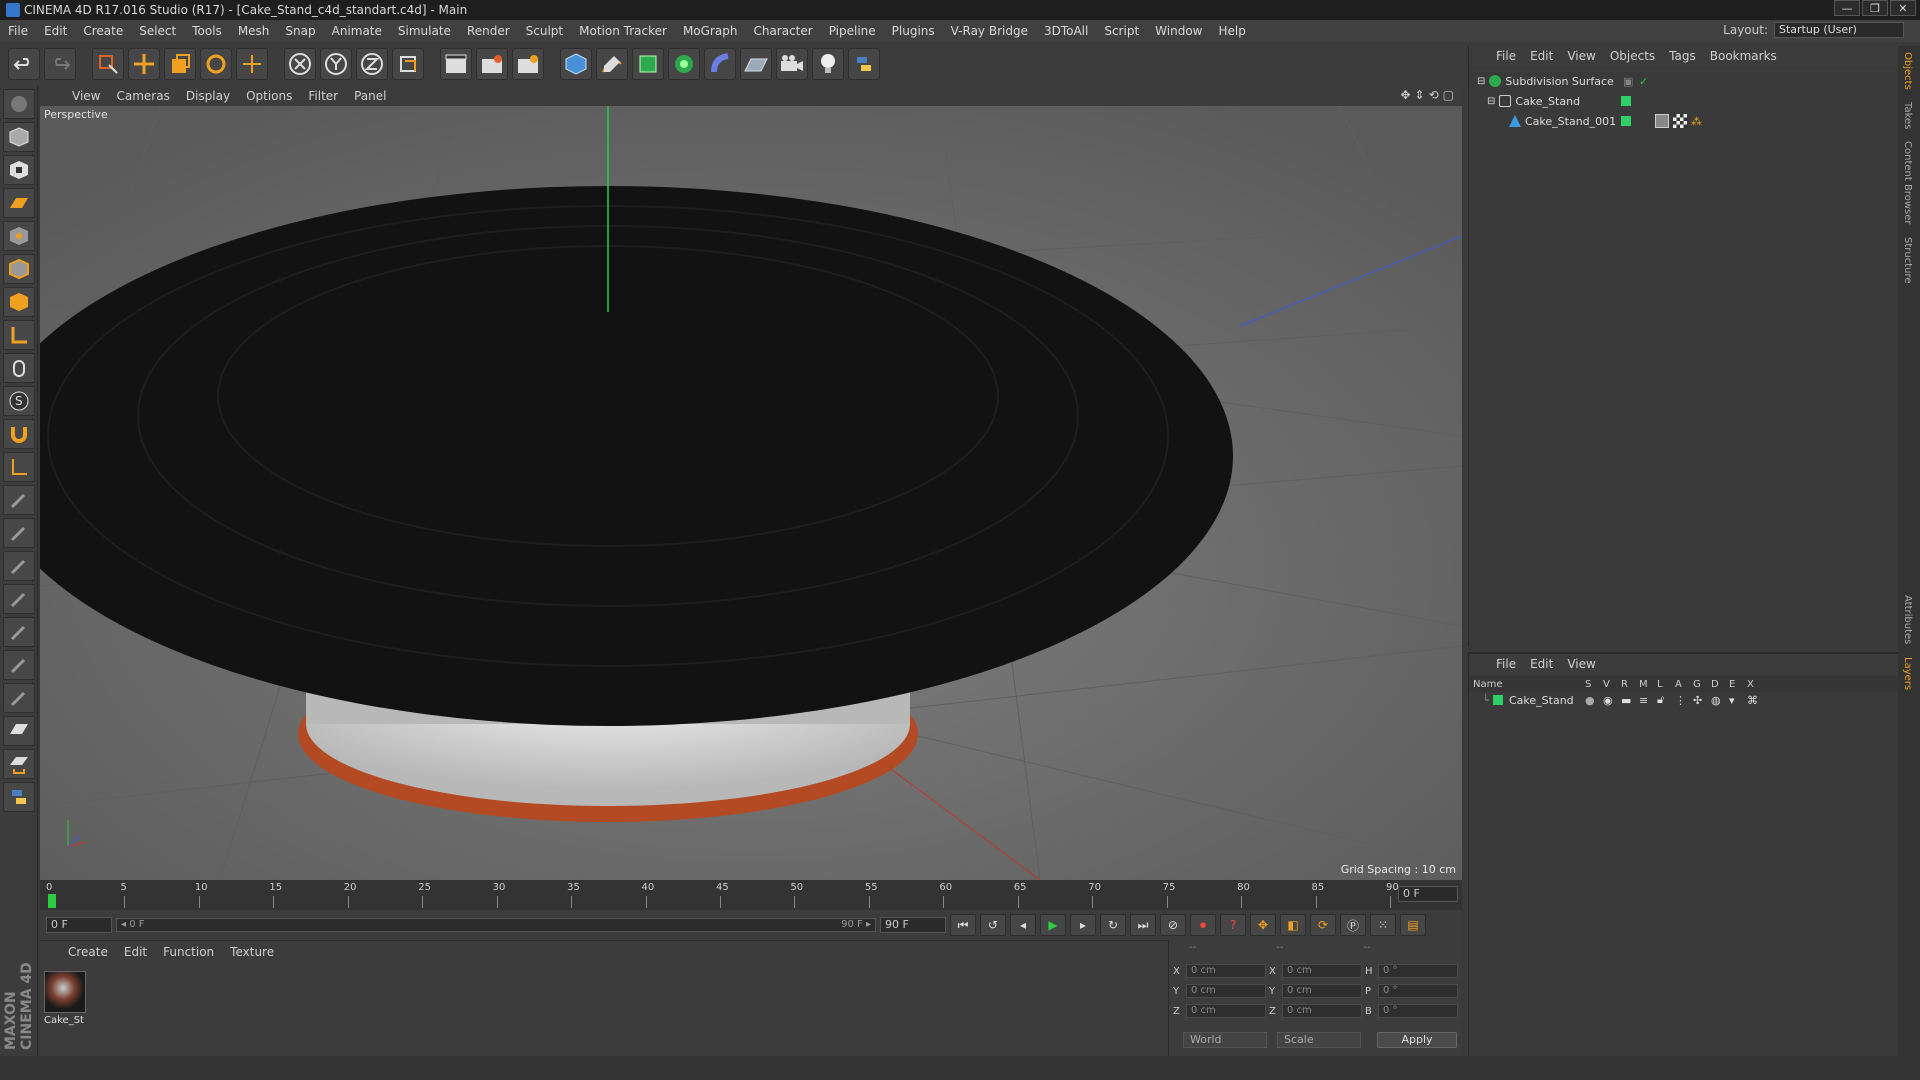 Image resolution: width=1920 pixels, height=1080 pixels. Describe the element at coordinates (24, 64) in the screenshot. I see `undo-button` at that location.